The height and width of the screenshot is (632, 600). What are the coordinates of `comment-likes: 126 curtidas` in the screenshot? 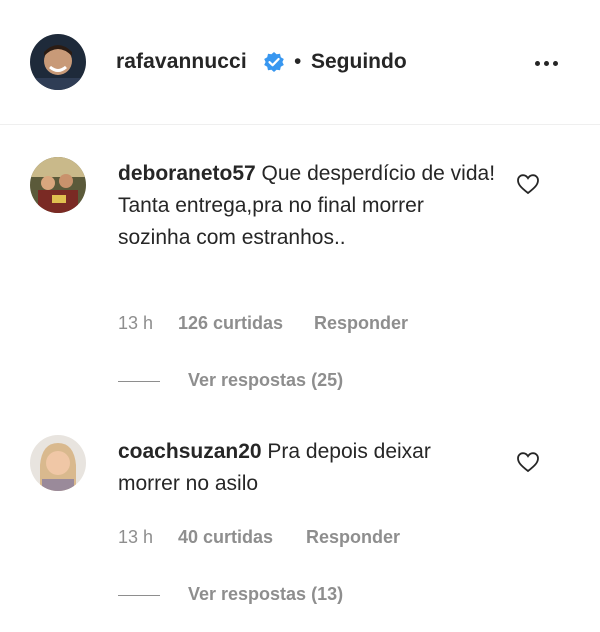 It's located at (230, 323).